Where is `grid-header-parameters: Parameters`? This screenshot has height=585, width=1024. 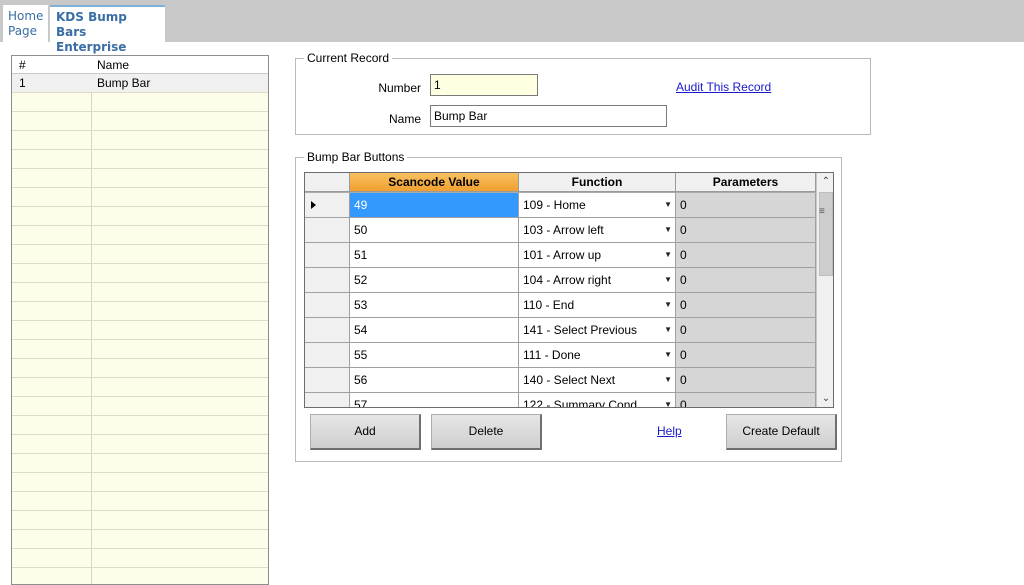 grid-header-parameters: Parameters is located at coordinates (746, 182).